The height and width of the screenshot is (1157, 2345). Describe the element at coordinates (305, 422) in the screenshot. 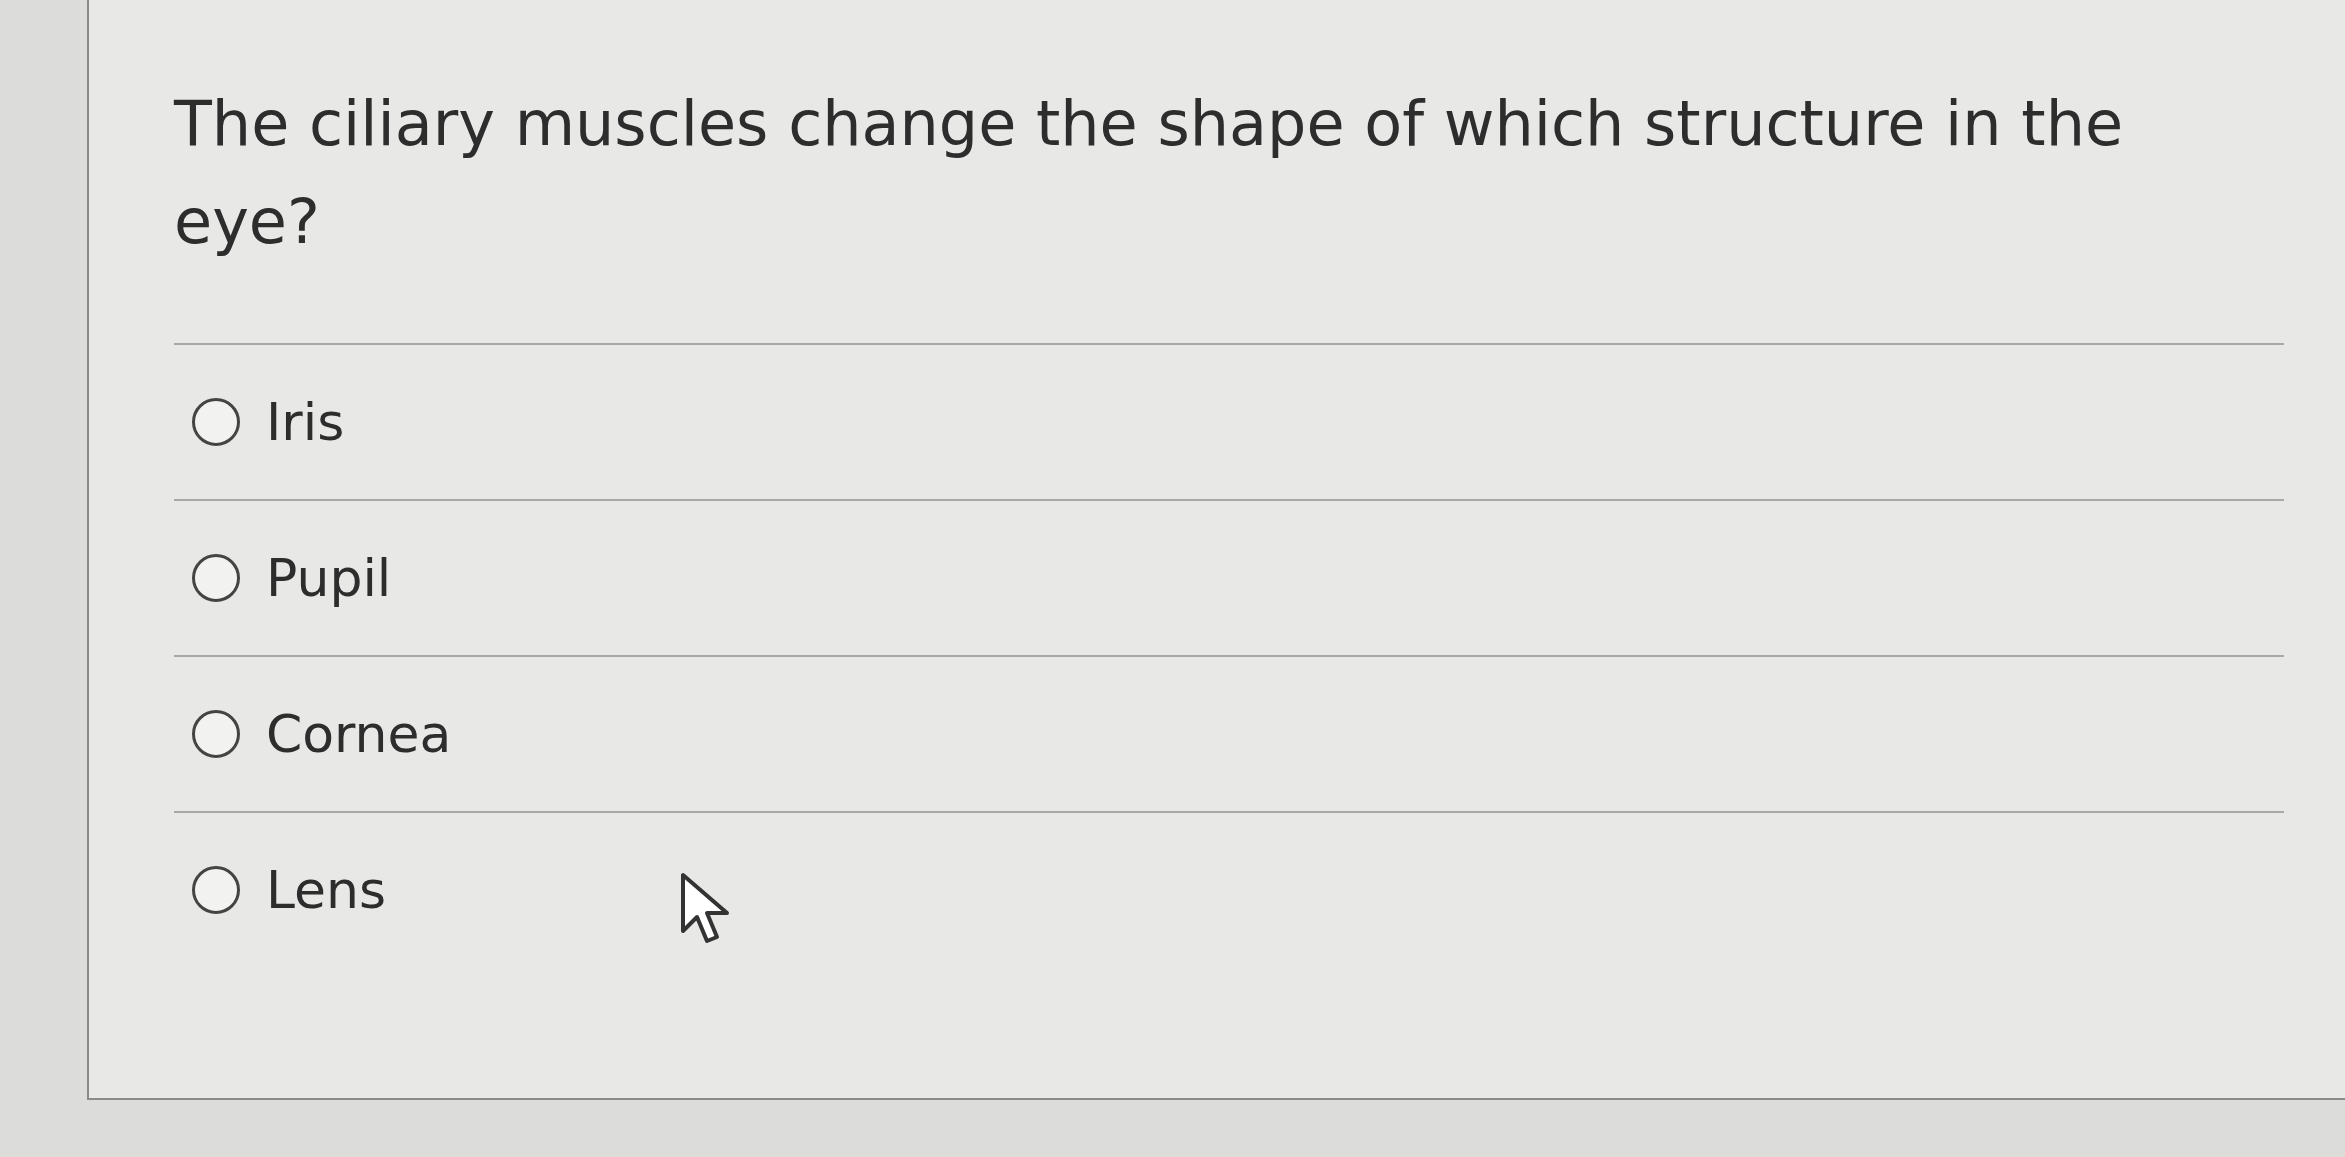

I see `option-label: Iris` at that location.